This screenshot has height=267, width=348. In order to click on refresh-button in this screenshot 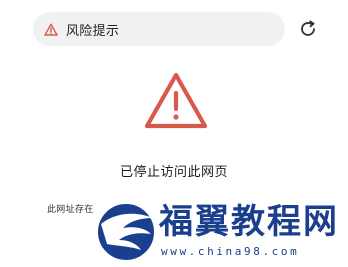, I will do `click(308, 29)`.